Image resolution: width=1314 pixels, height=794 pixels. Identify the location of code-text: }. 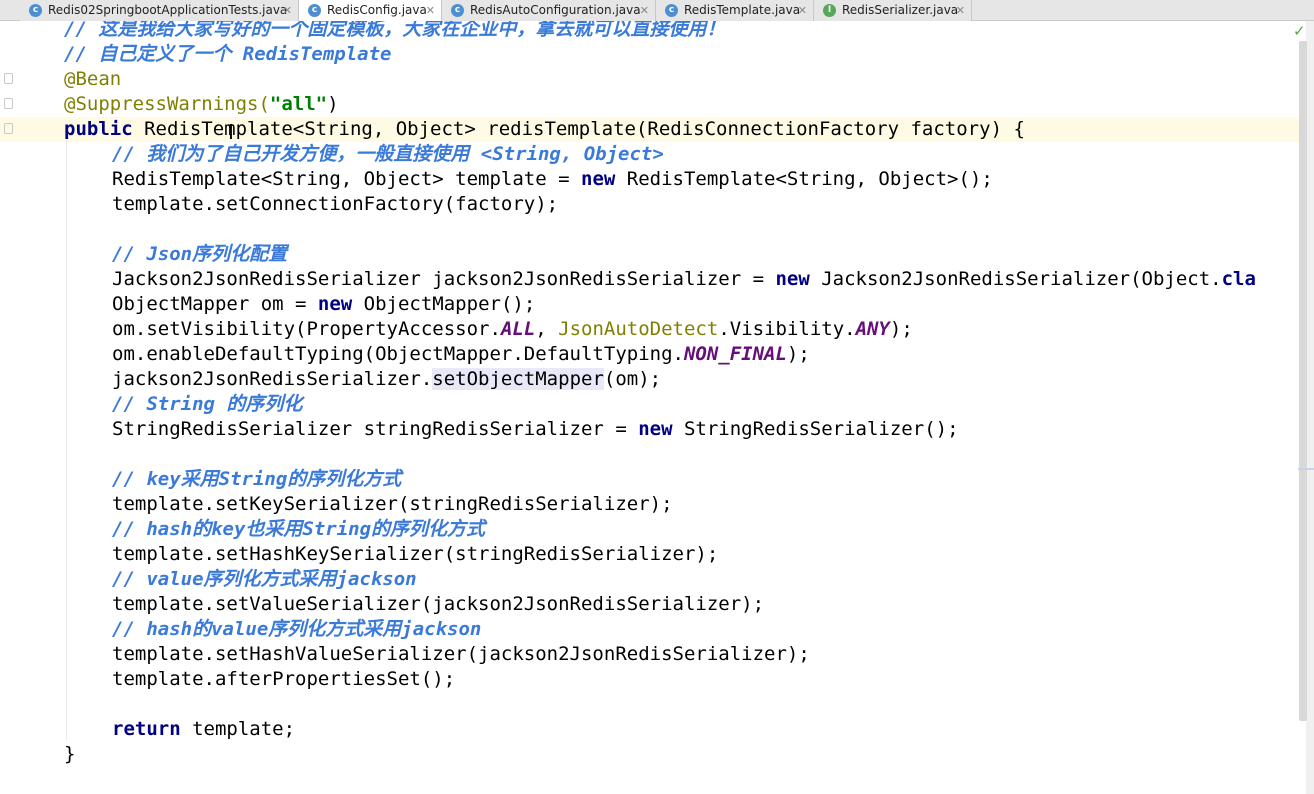
(70, 754).